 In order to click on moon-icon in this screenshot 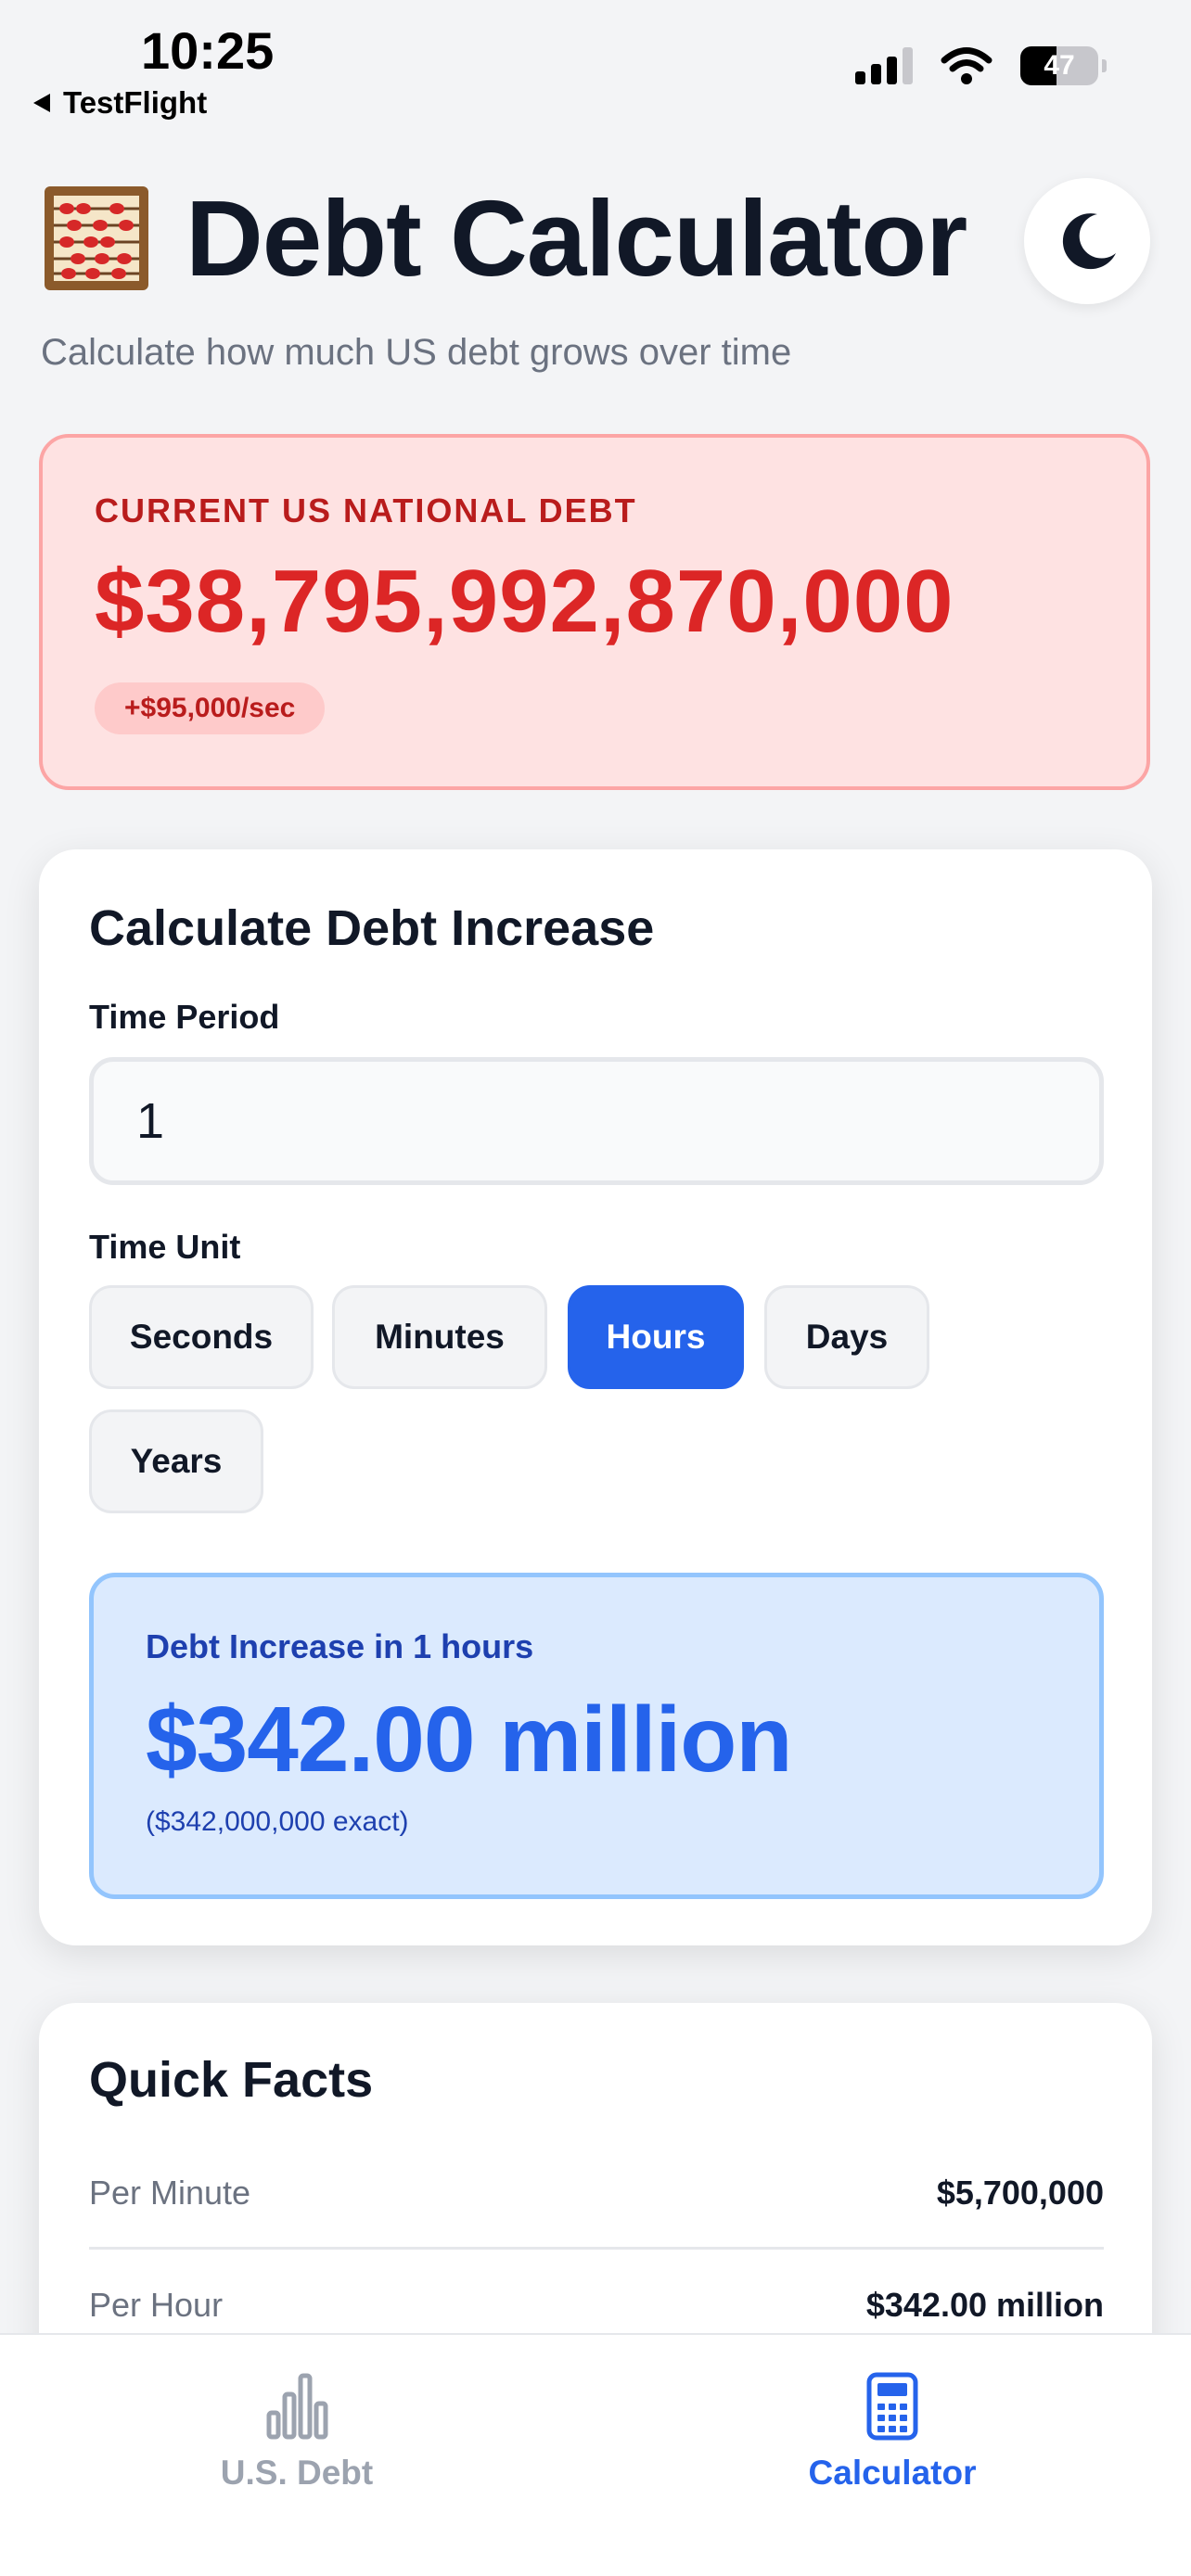, I will do `click(1089, 241)`.